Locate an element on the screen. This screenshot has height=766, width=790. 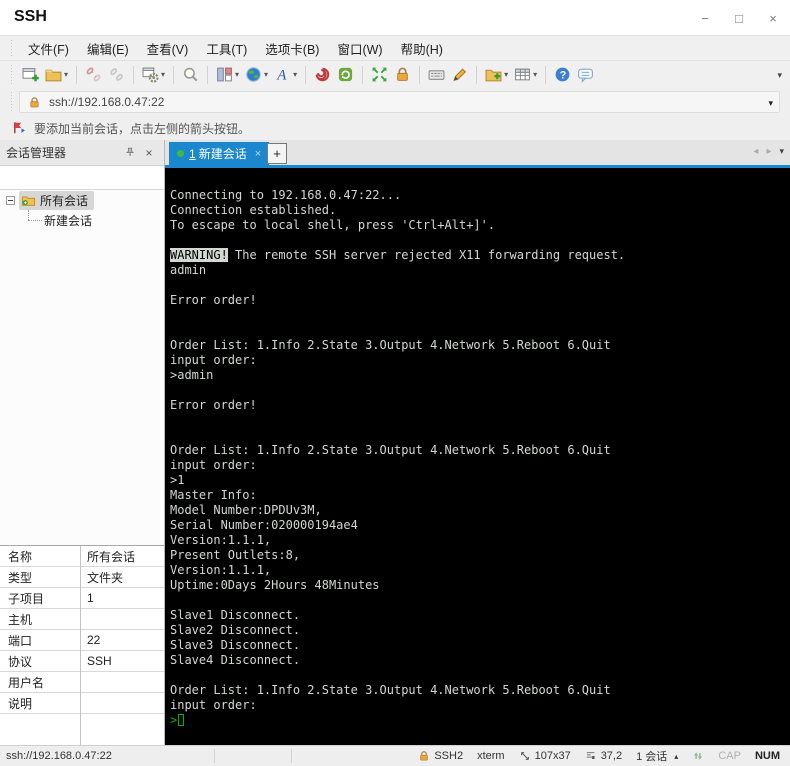
menu-item: 工具(T) is located at coordinates (226, 48).